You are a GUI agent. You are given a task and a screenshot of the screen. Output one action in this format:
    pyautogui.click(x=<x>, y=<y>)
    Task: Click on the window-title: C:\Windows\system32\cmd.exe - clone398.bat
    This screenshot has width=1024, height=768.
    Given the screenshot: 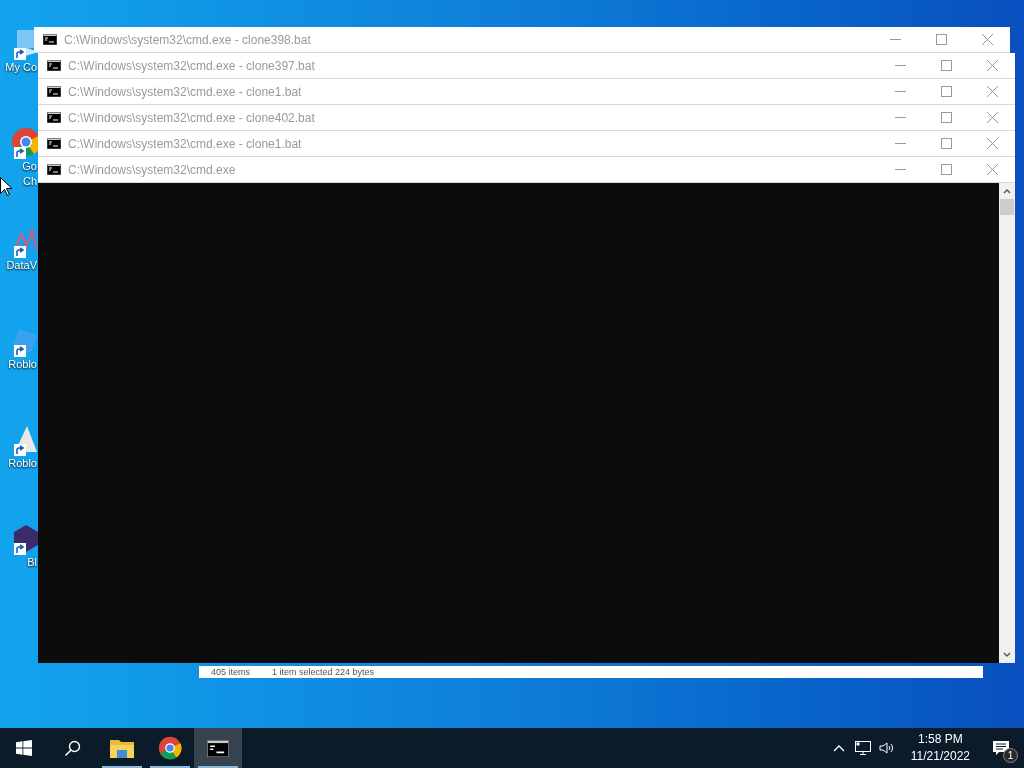 What is the action you would take?
    pyautogui.click(x=187, y=40)
    